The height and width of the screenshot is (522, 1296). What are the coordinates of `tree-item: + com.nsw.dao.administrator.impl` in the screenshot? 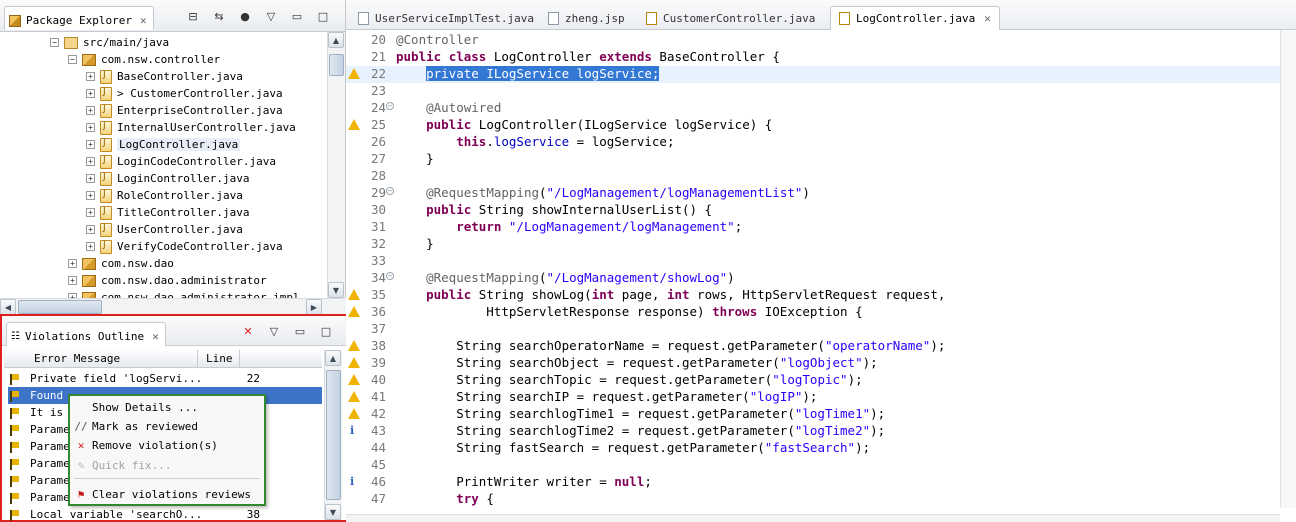 It's located at (184, 293).